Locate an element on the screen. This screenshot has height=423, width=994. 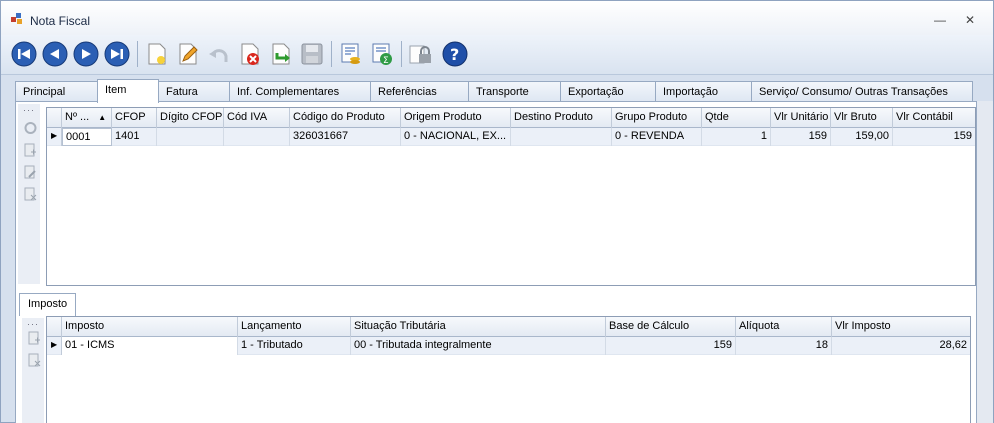
new-button is located at coordinates (157, 54).